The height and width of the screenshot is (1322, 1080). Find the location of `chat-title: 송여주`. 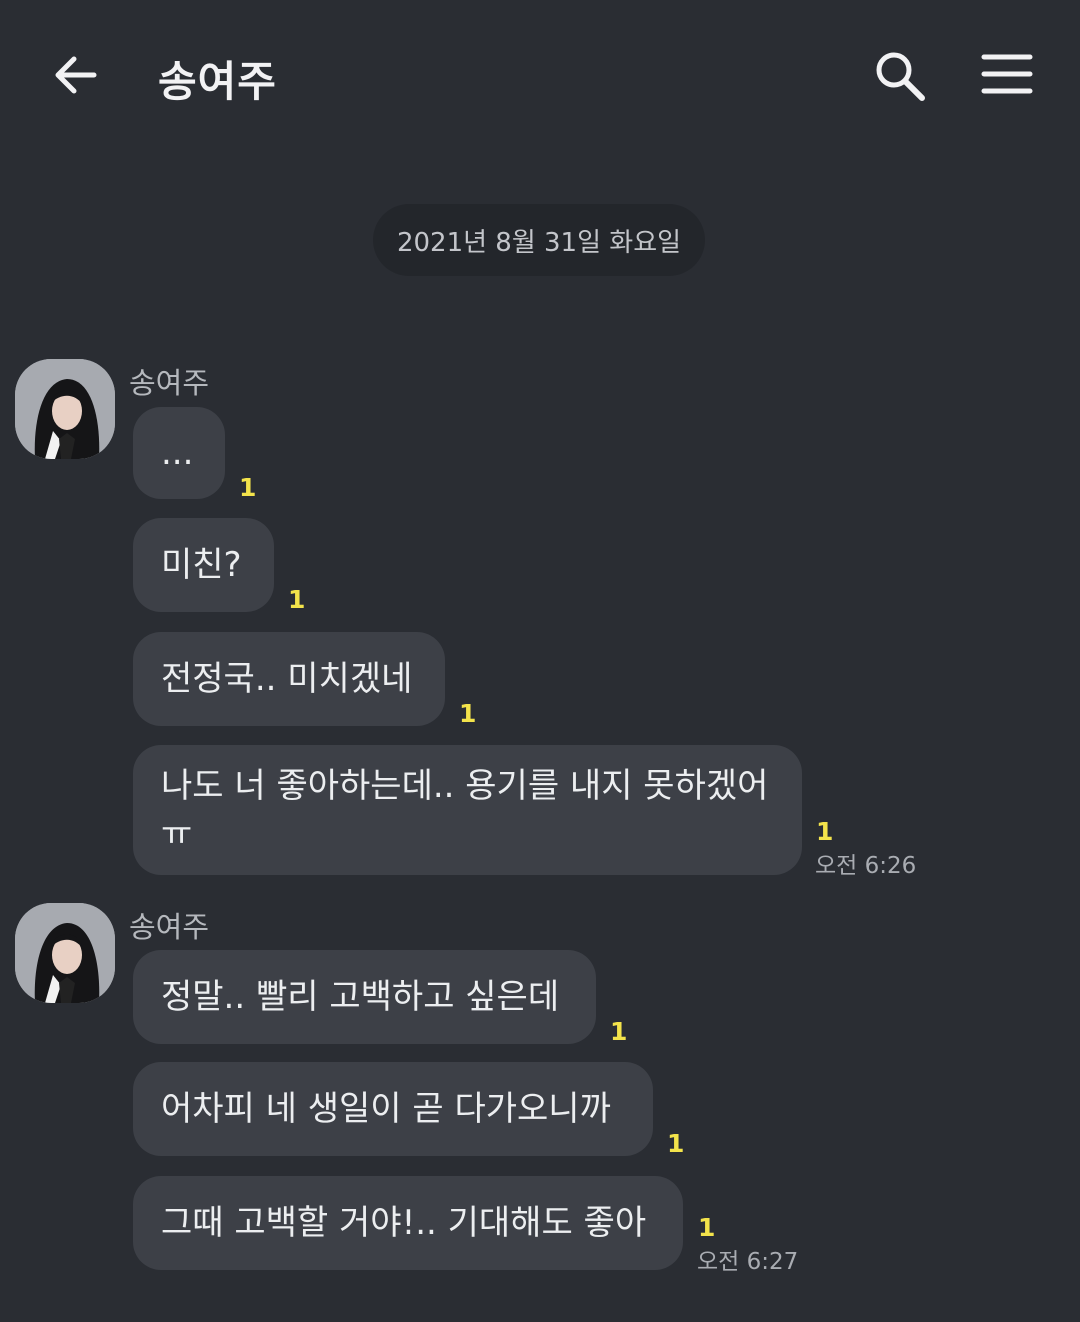

chat-title: 송여주 is located at coordinates (217, 81).